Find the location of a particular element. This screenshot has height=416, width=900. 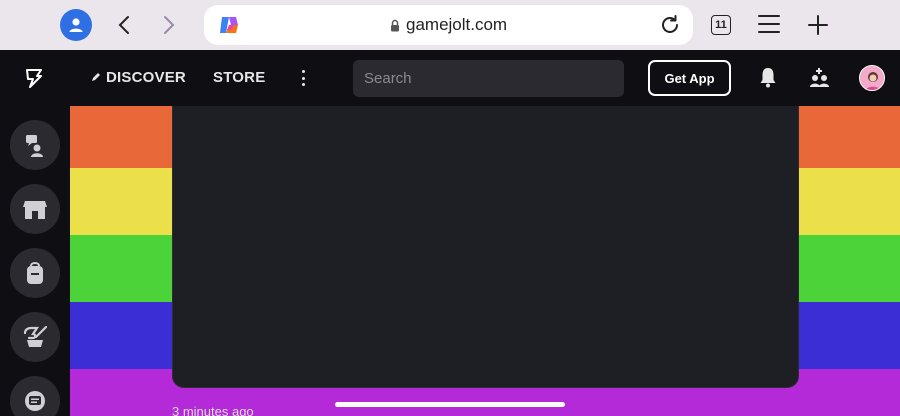

address-bar: gamejolt.com is located at coordinates (448, 25).